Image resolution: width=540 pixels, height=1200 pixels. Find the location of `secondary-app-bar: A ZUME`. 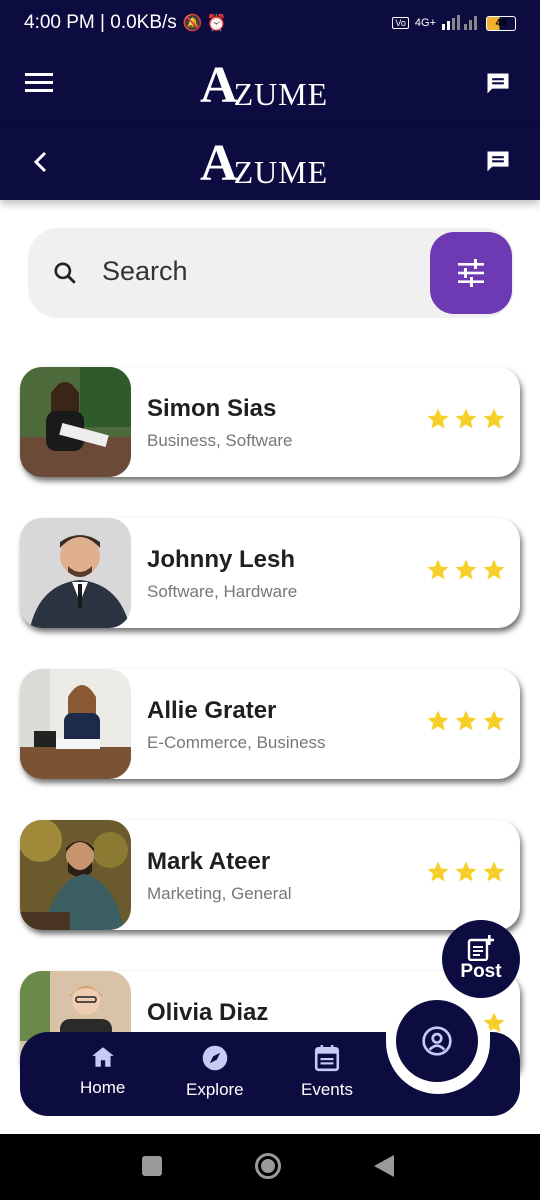

secondary-app-bar: A ZUME is located at coordinates (270, 162).